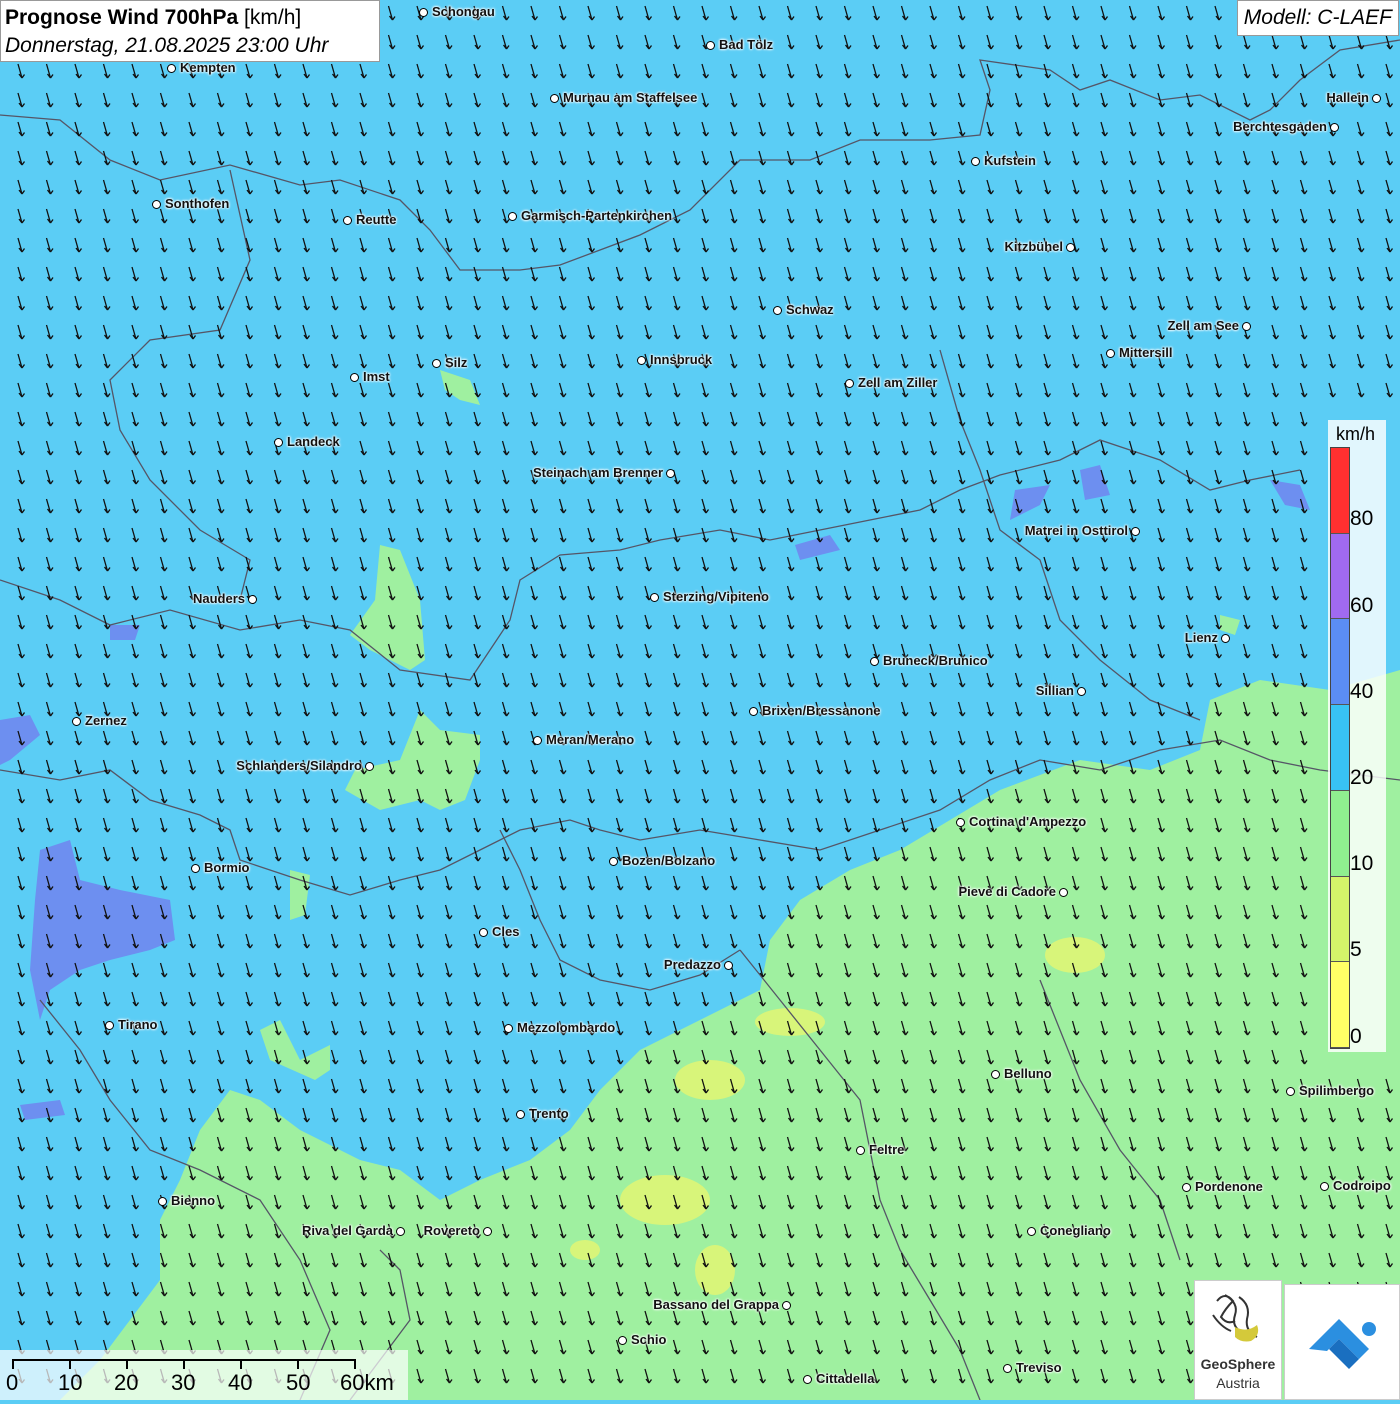  I want to click on city-label: Kempten, so click(208, 67).